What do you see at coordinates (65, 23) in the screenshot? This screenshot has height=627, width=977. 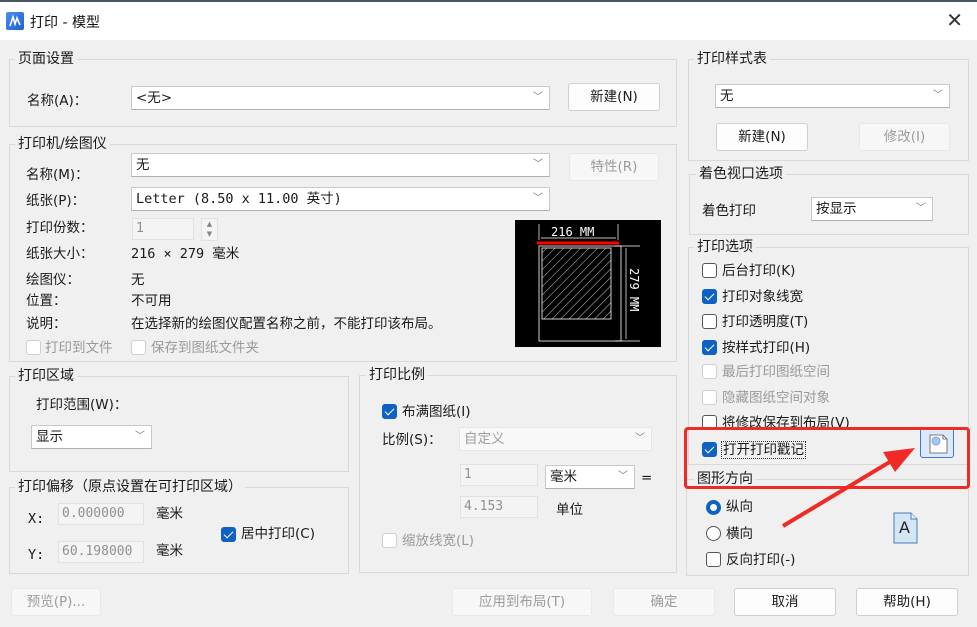 I see `window-title: 打印 - 模型` at bounding box center [65, 23].